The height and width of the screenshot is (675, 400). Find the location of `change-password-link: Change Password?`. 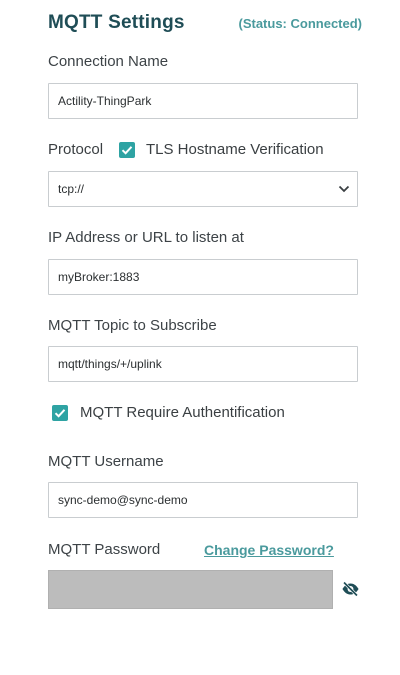

change-password-link: Change Password? is located at coordinates (269, 550).